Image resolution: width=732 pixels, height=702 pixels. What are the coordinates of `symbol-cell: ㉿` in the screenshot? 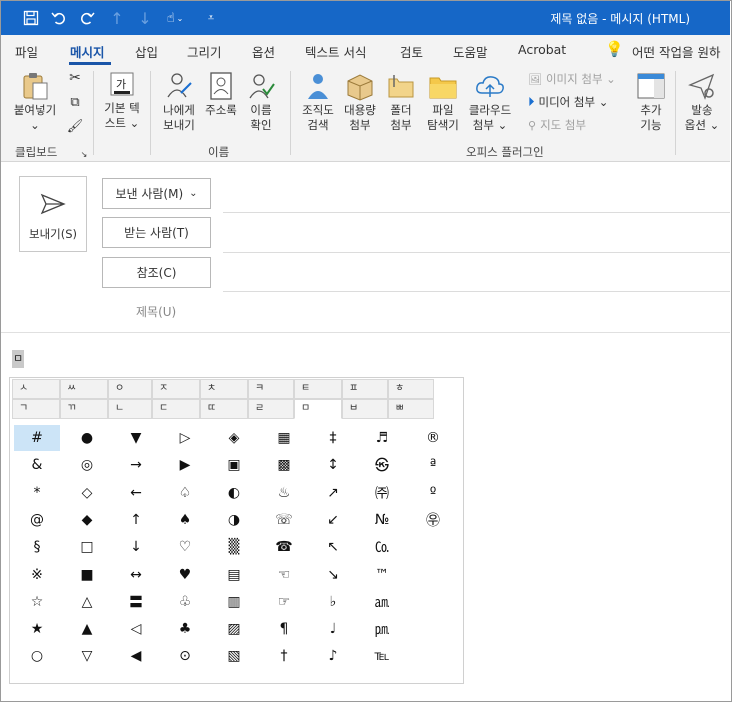 It's located at (382, 465).